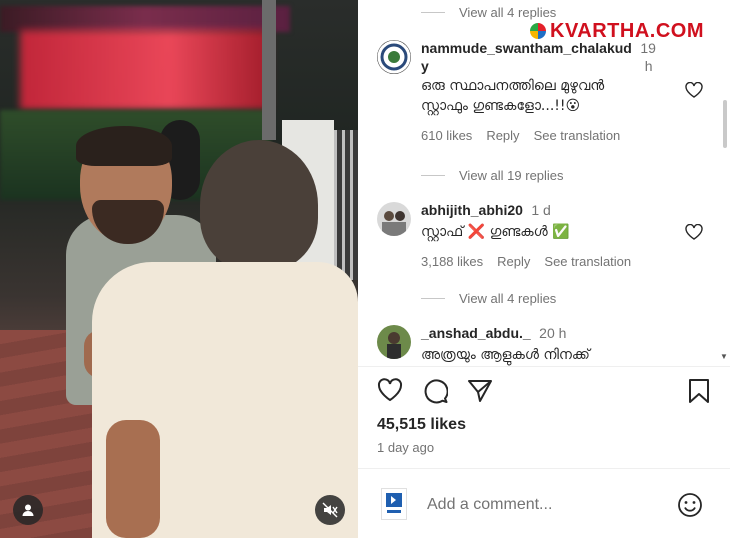 The image size is (730, 538). I want to click on comment-time: 19, so click(648, 48).